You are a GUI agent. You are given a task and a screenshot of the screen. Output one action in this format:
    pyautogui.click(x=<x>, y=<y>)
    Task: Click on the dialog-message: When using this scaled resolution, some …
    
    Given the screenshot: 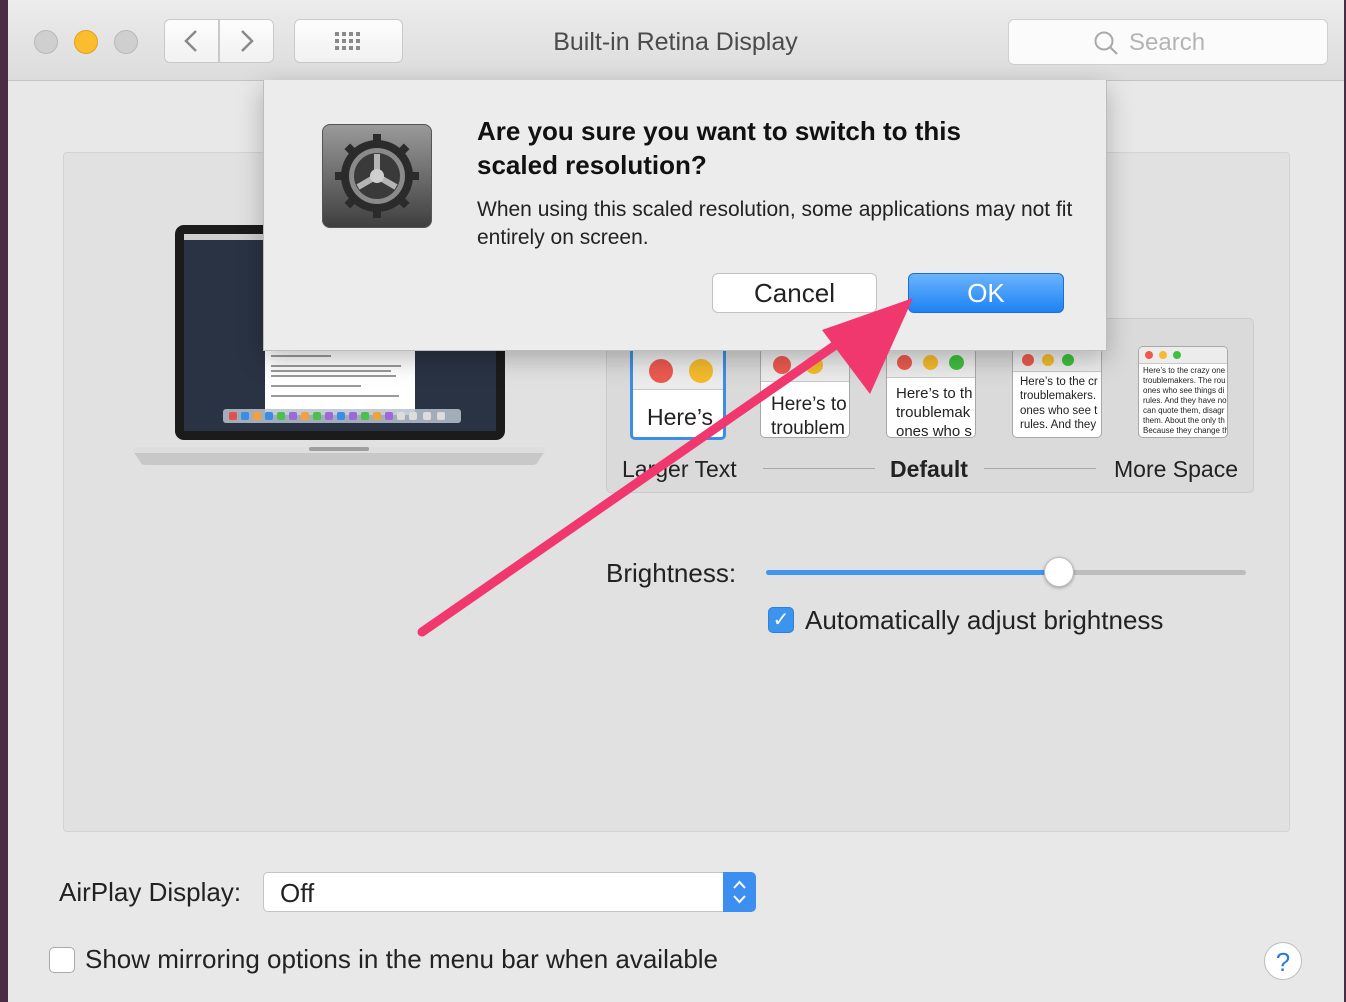 What is the action you would take?
    pyautogui.click(x=775, y=223)
    